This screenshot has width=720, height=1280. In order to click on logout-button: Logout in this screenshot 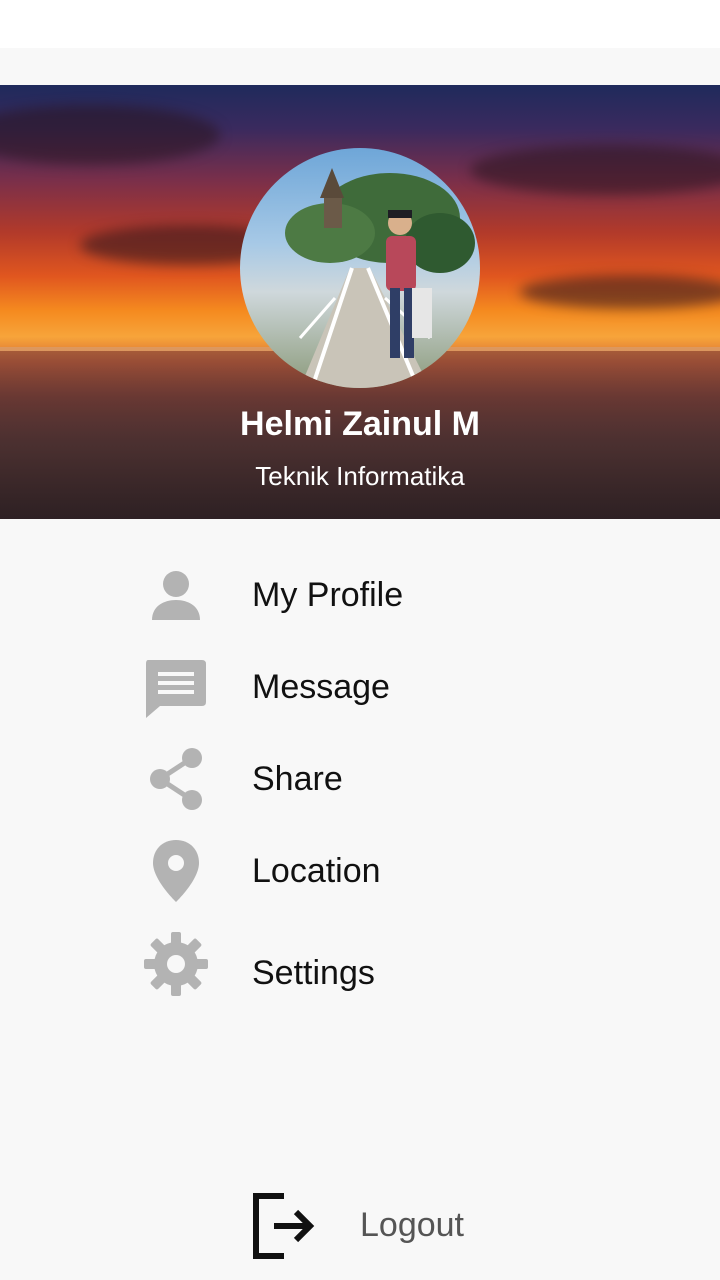, I will do `click(370, 1226)`.